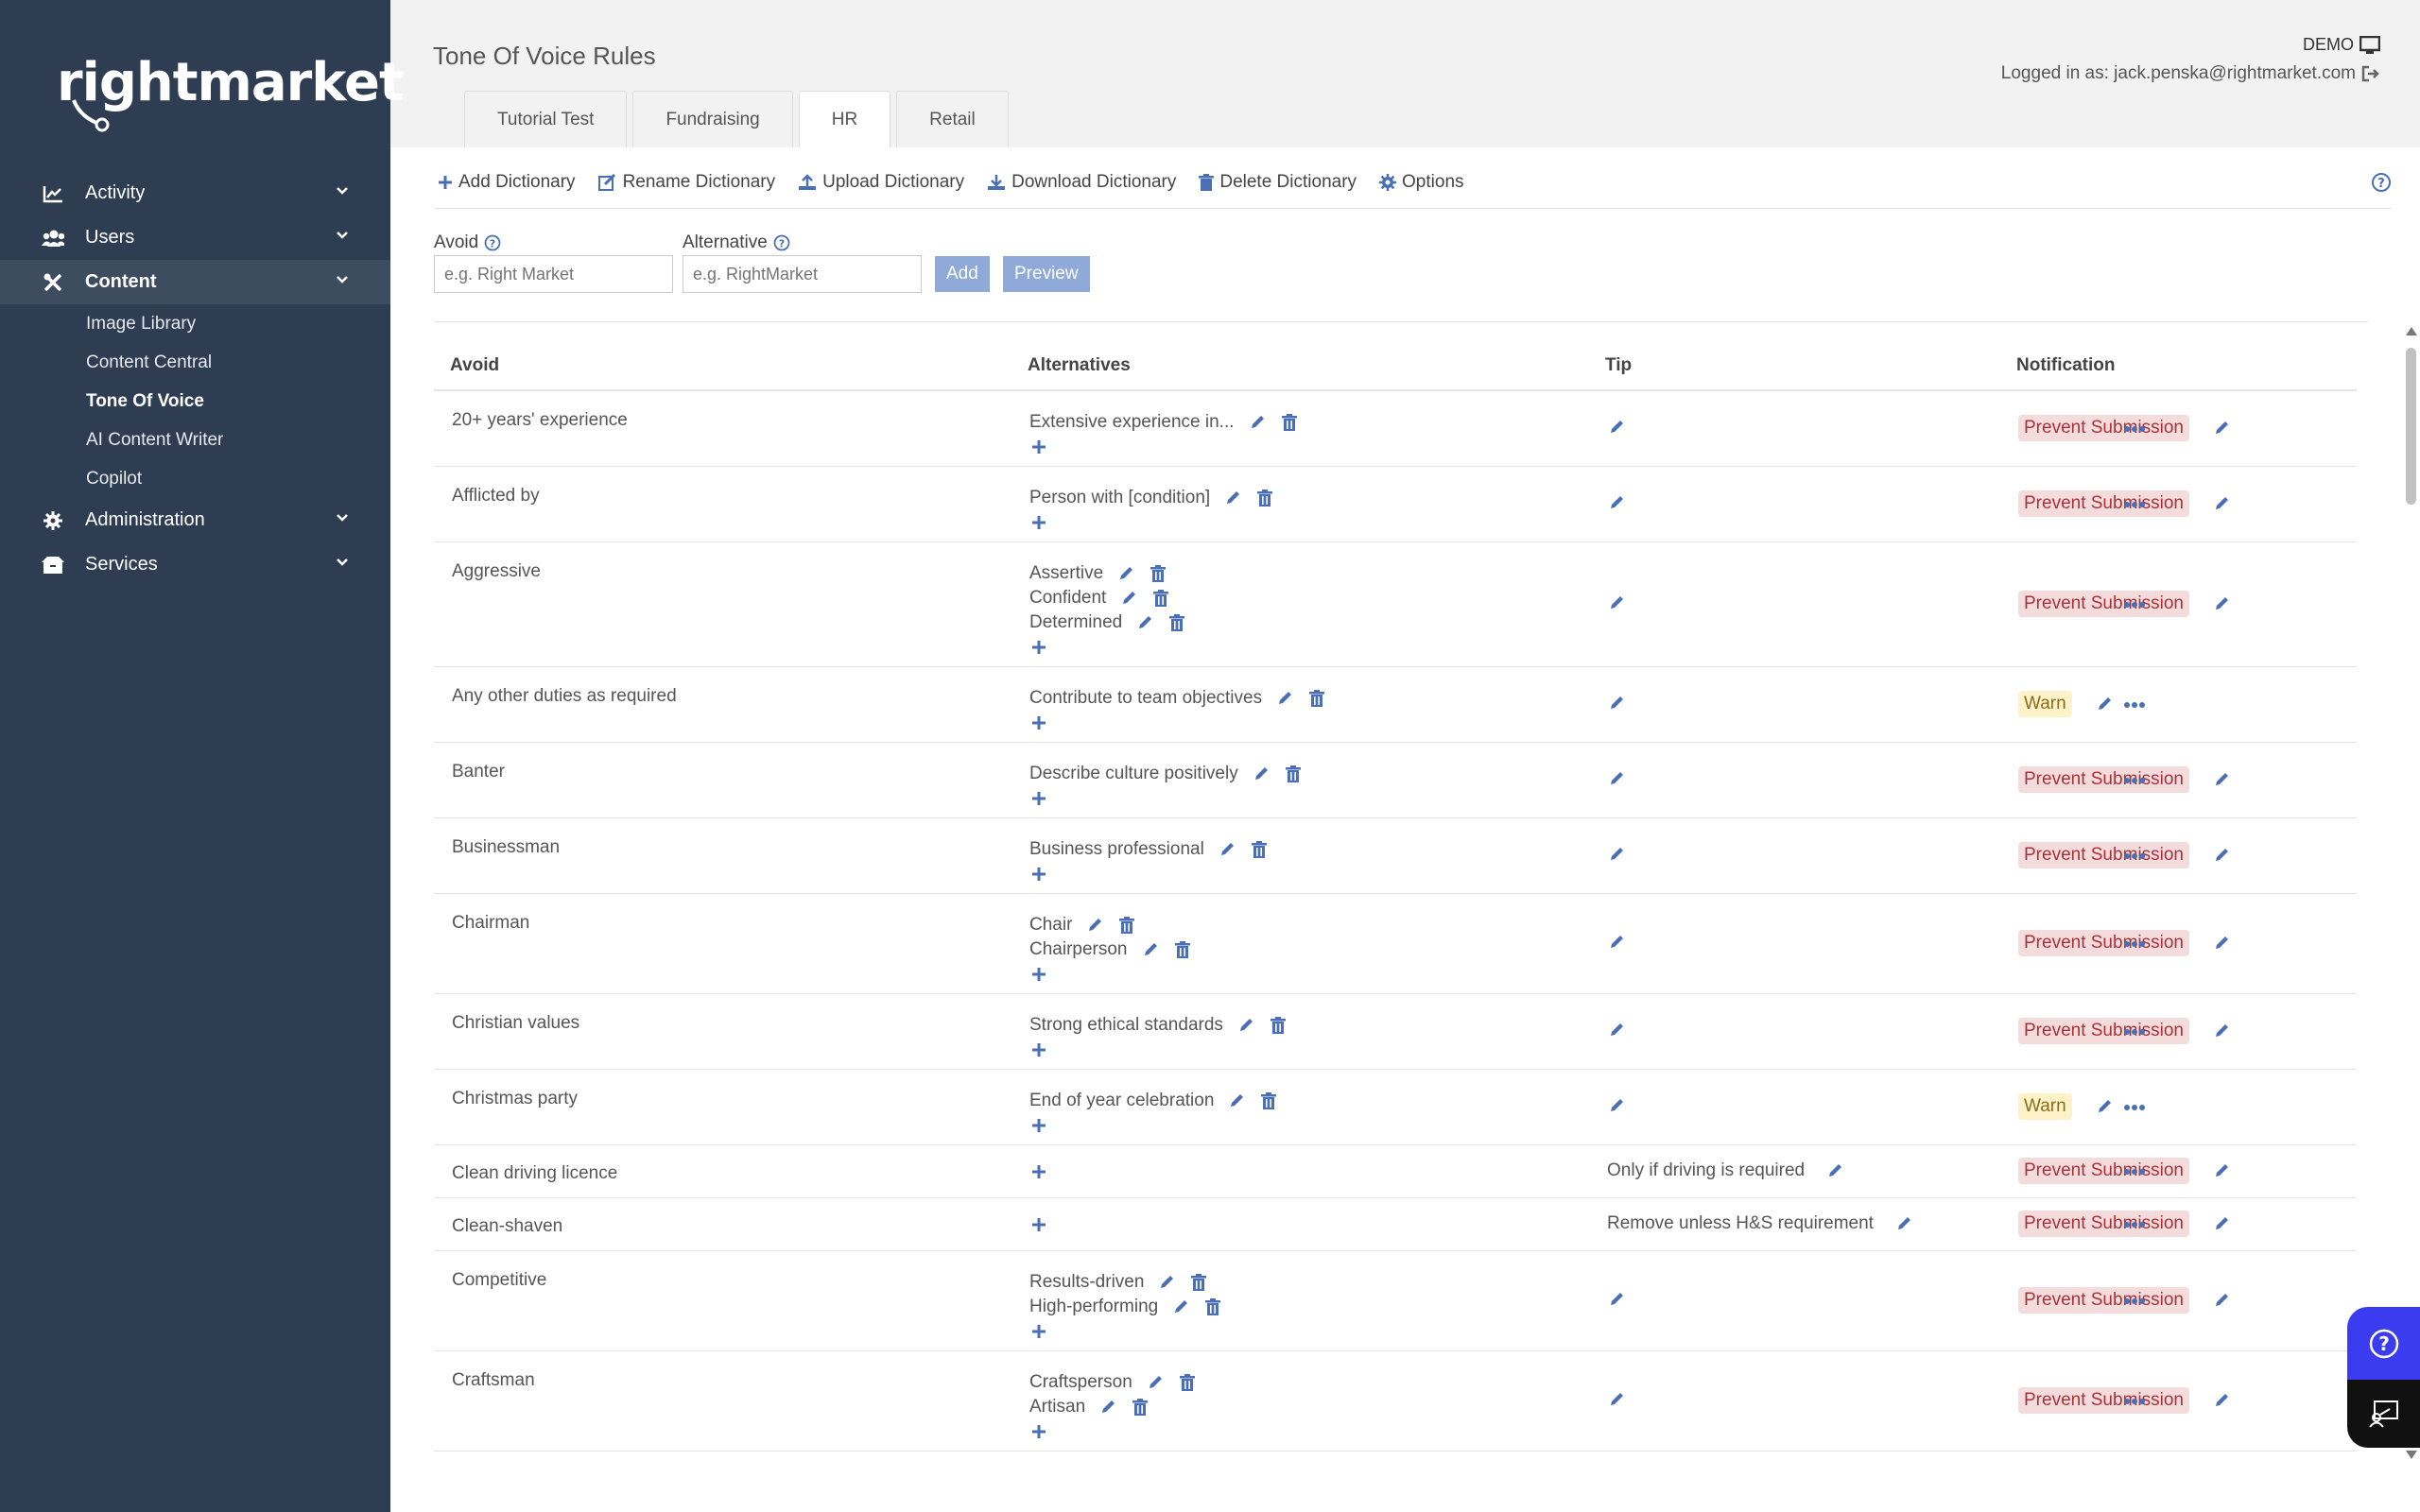 This screenshot has width=2420, height=1512. What do you see at coordinates (952, 119) in the screenshot?
I see `tab-retail: Retail` at bounding box center [952, 119].